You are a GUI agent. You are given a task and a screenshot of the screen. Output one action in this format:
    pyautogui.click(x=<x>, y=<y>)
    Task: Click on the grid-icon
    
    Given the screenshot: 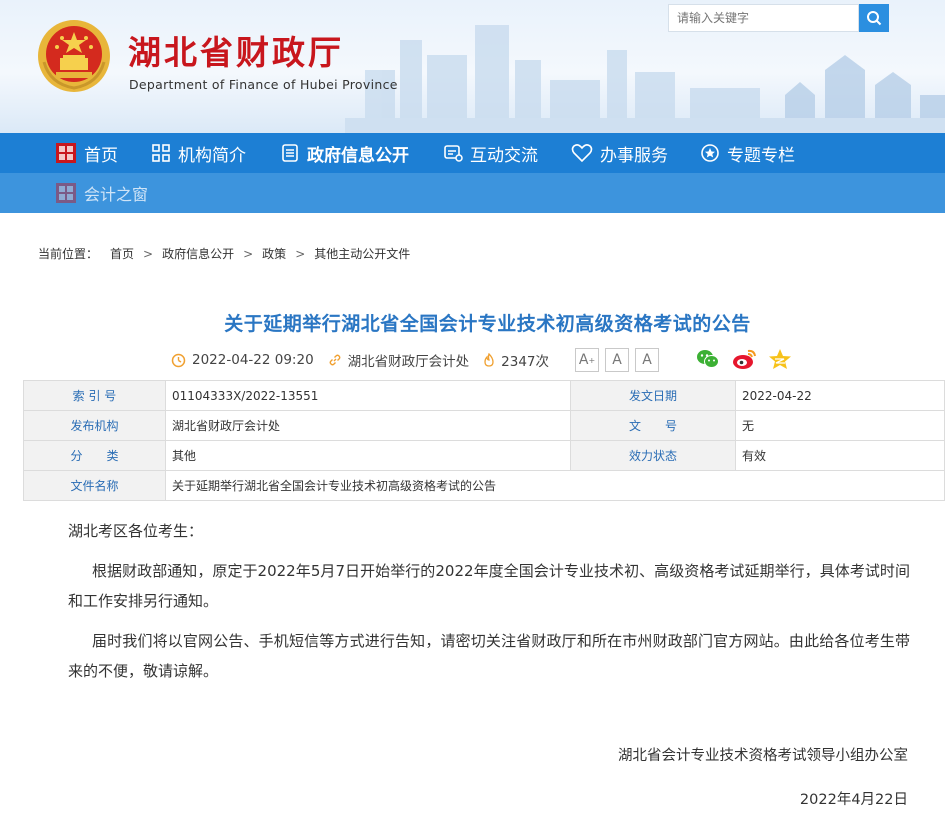 What is the action you would take?
    pyautogui.click(x=161, y=153)
    